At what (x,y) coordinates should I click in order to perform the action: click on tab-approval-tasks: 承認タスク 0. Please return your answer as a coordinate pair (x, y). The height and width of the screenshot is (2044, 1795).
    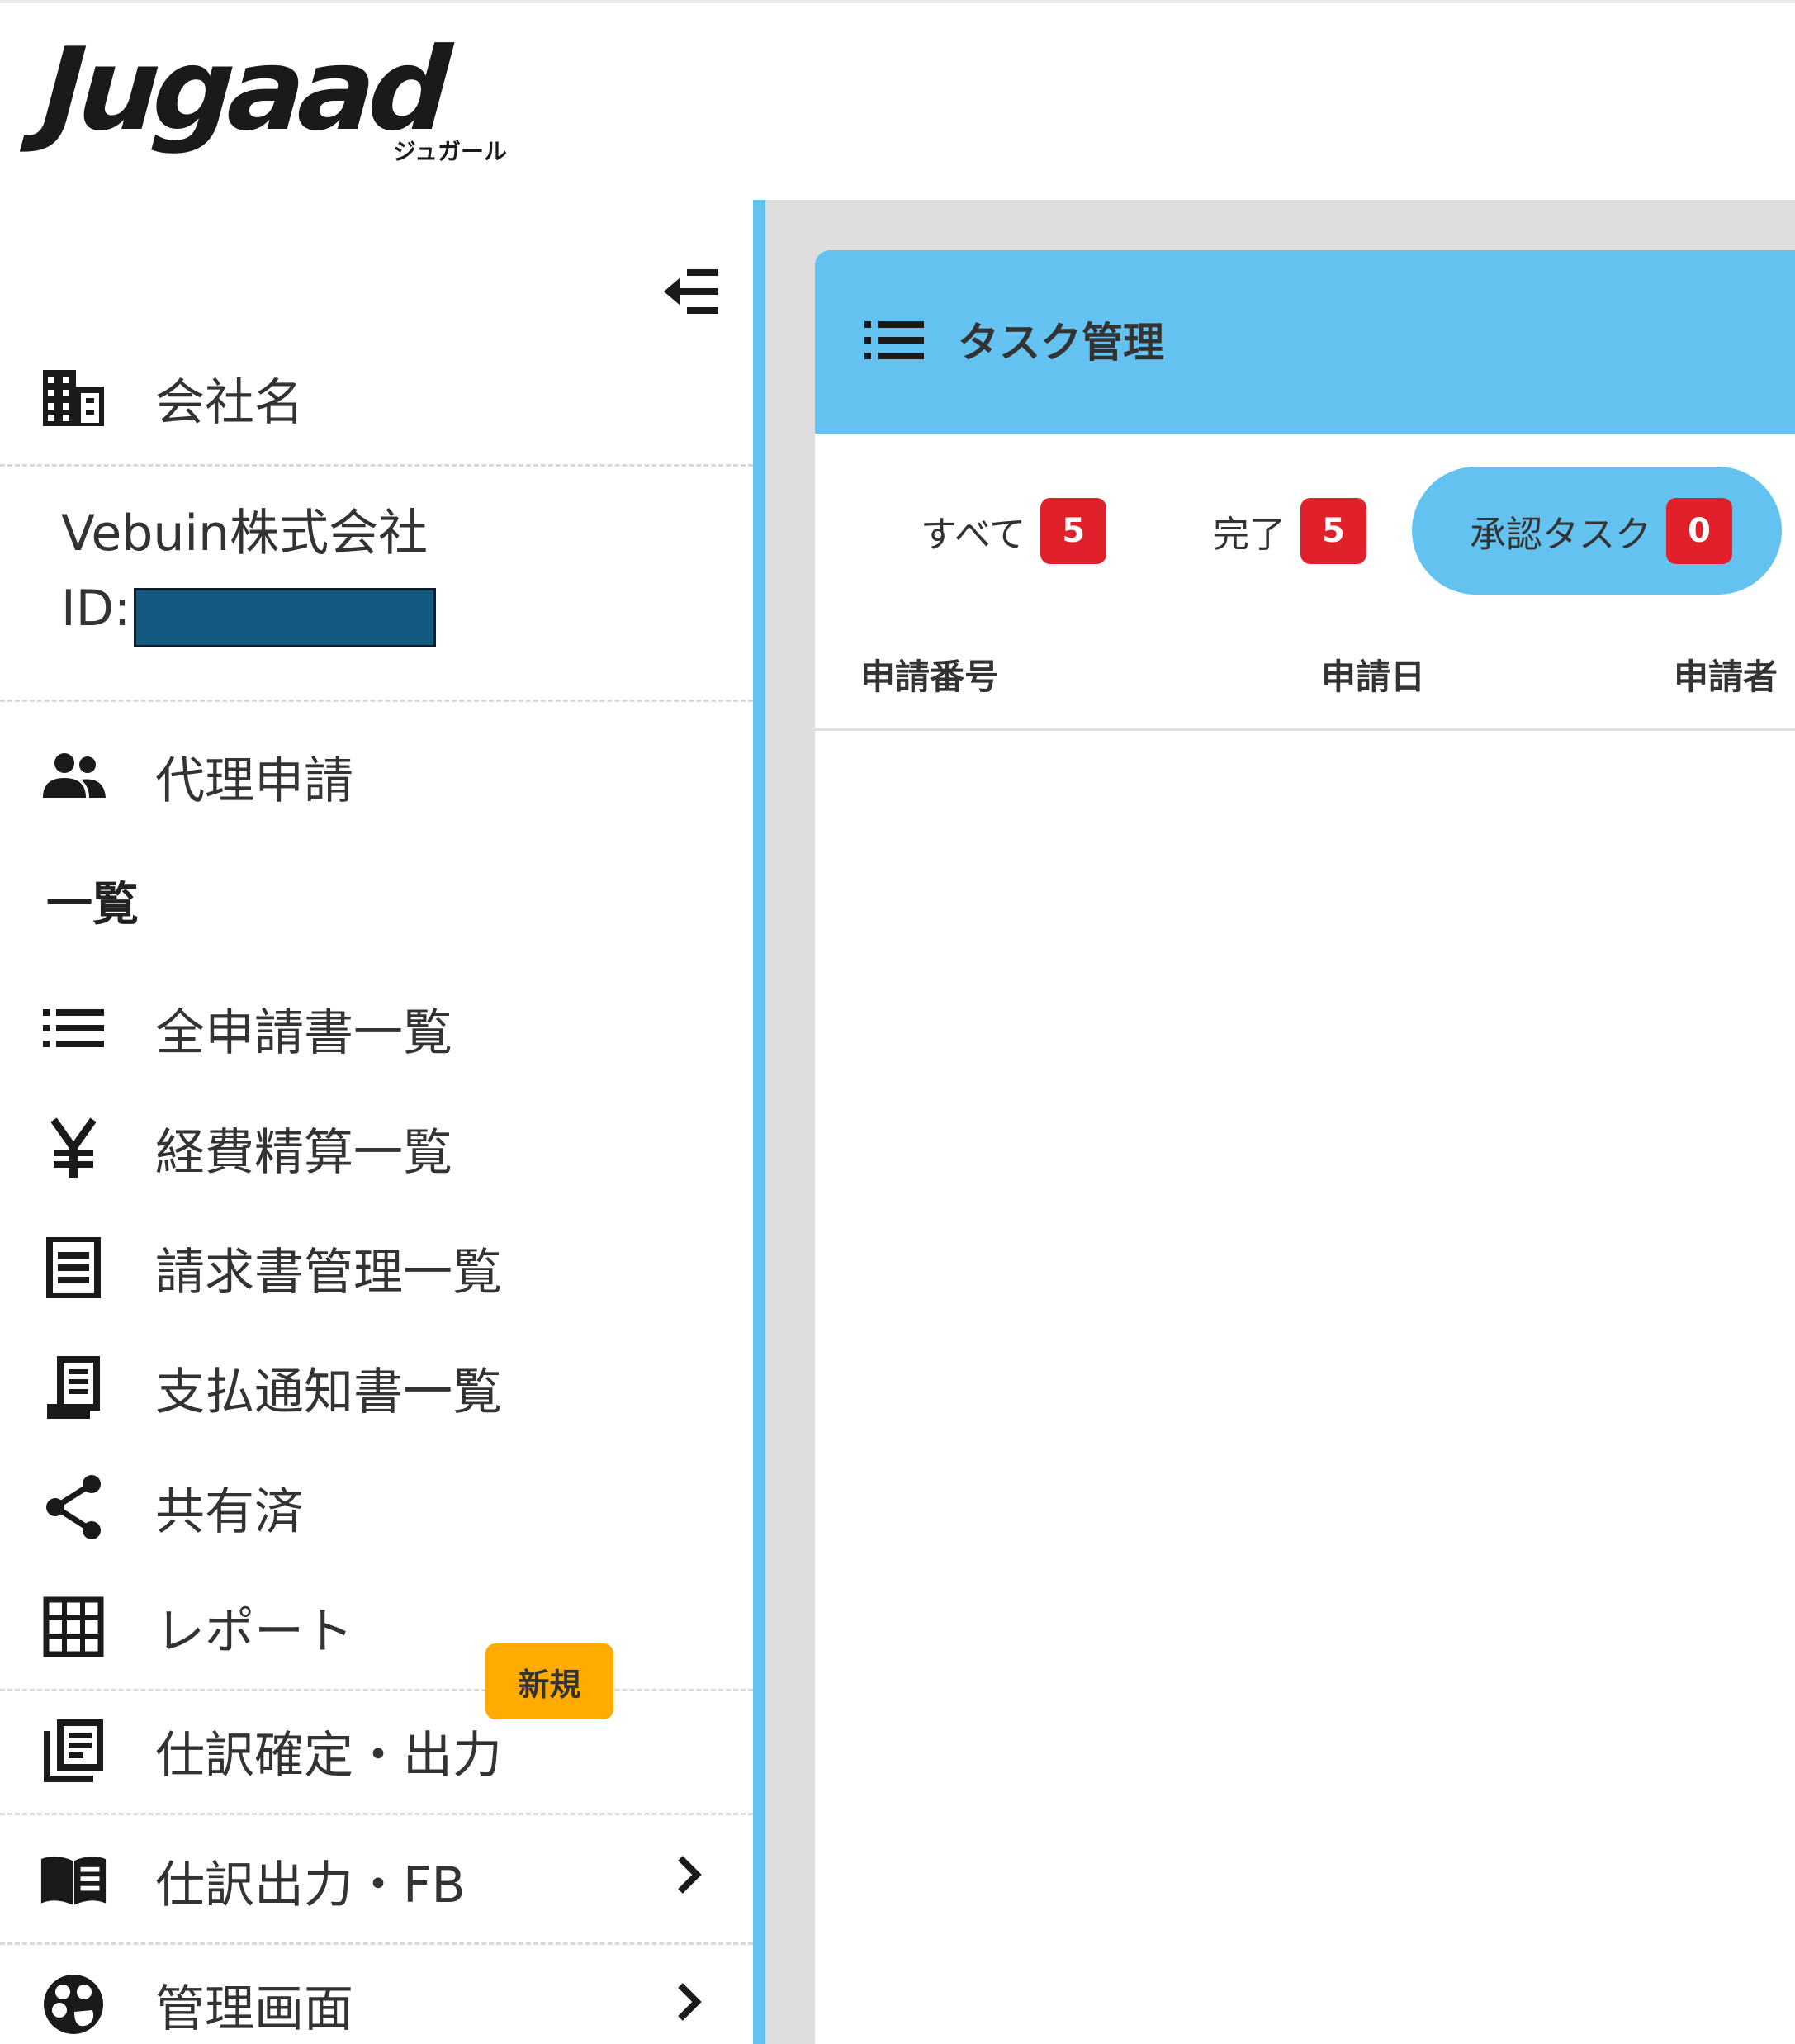
    Looking at the image, I should click on (1597, 531).